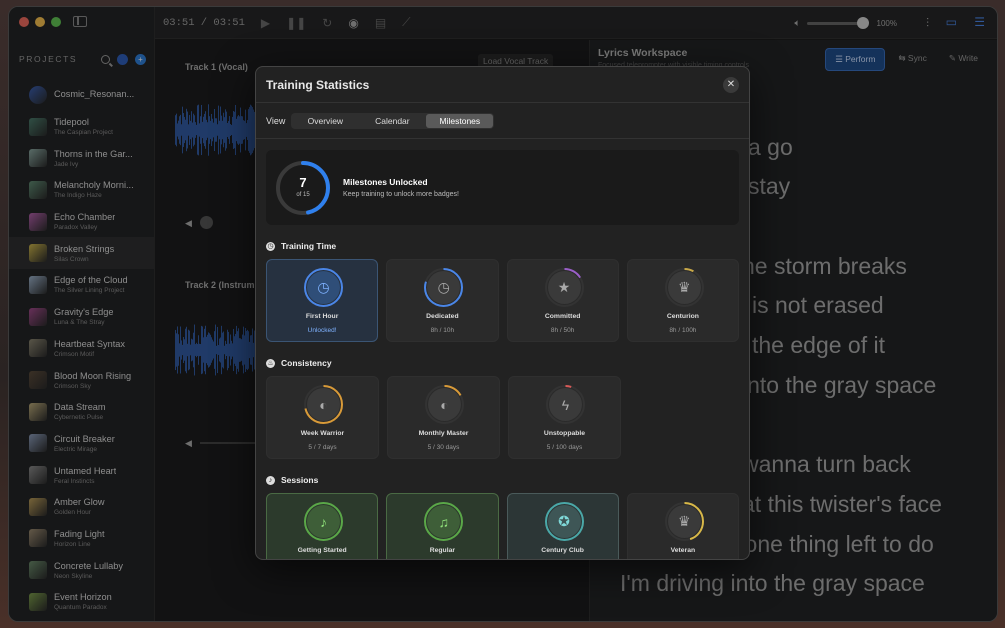  I want to click on summary-subtitle: Keep training to unlock more badges!, so click(401, 194).